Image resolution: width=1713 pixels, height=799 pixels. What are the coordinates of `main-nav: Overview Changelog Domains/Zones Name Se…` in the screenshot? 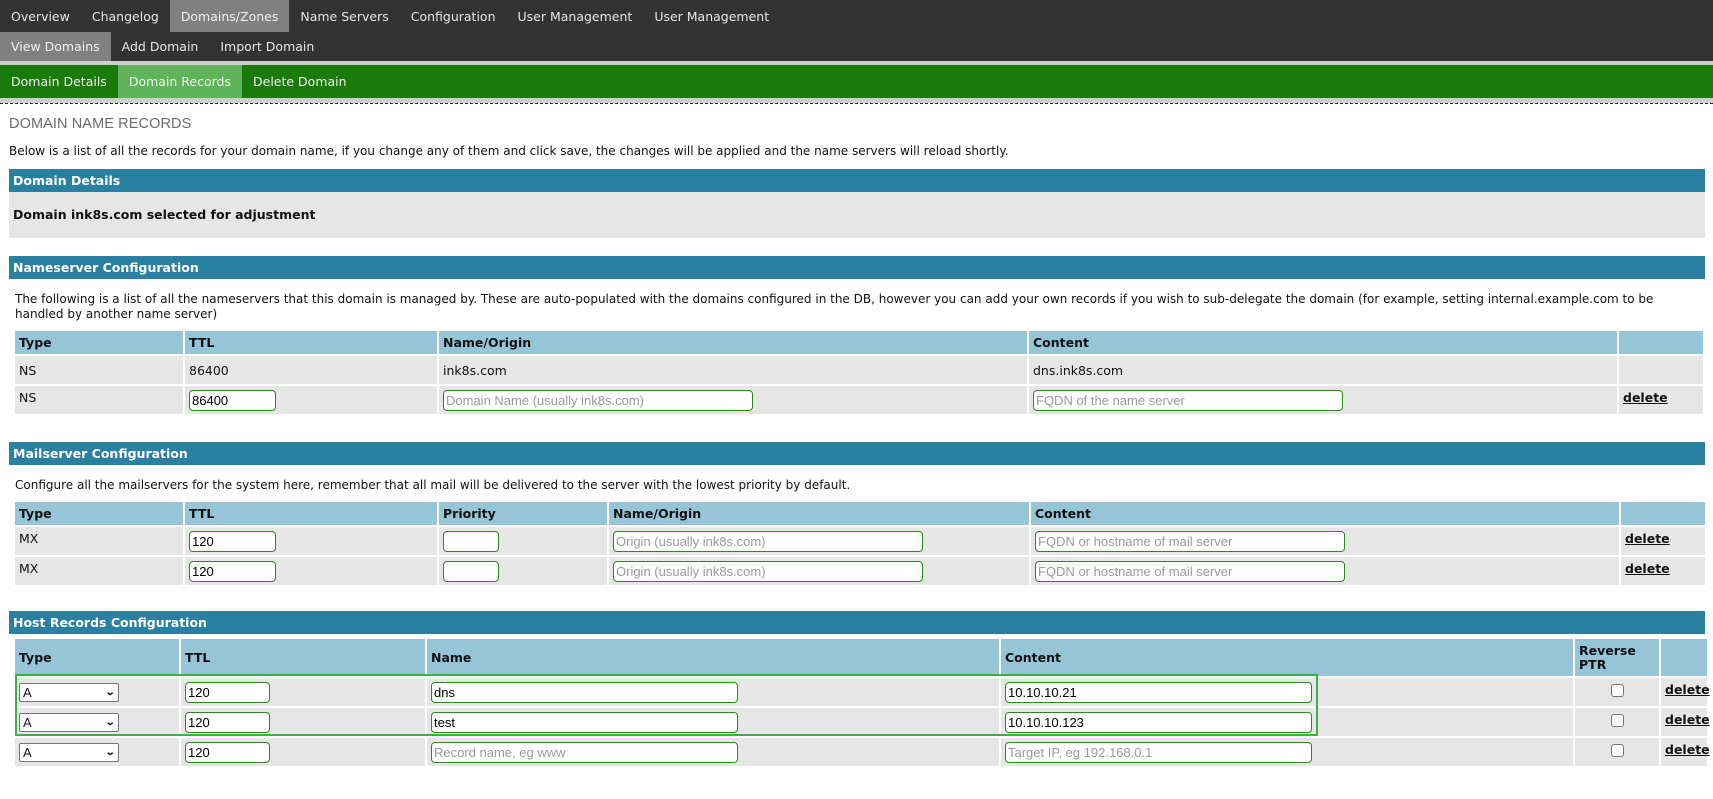 It's located at (856, 16).